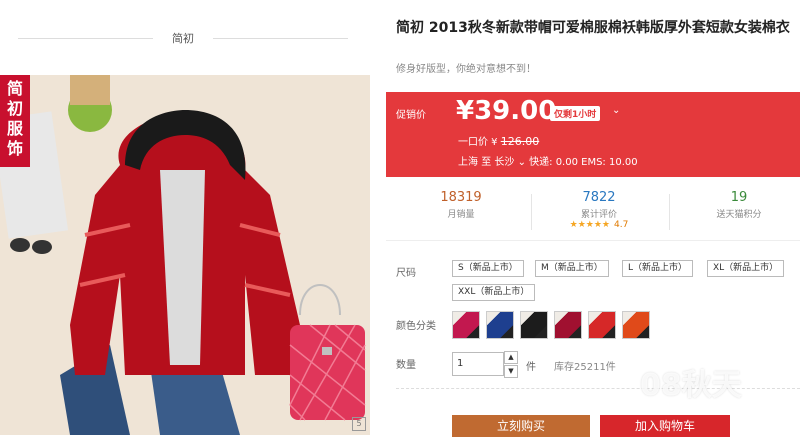 Image resolution: width=800 pixels, height=437 pixels. Describe the element at coordinates (466, 69) in the screenshot. I see `product-subtitle: 修身好版型，你绝对意想不到！` at that location.